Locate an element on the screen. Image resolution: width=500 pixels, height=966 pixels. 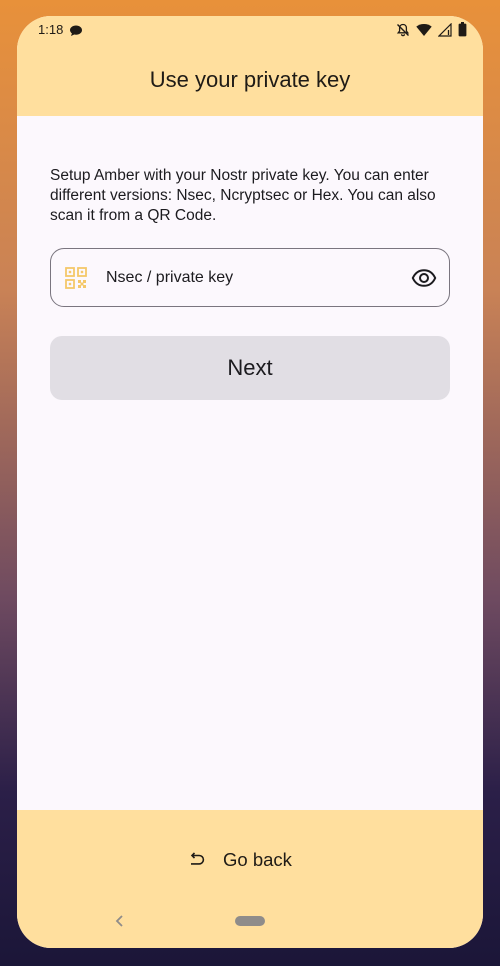
chat-bubble-icon is located at coordinates (76, 30).